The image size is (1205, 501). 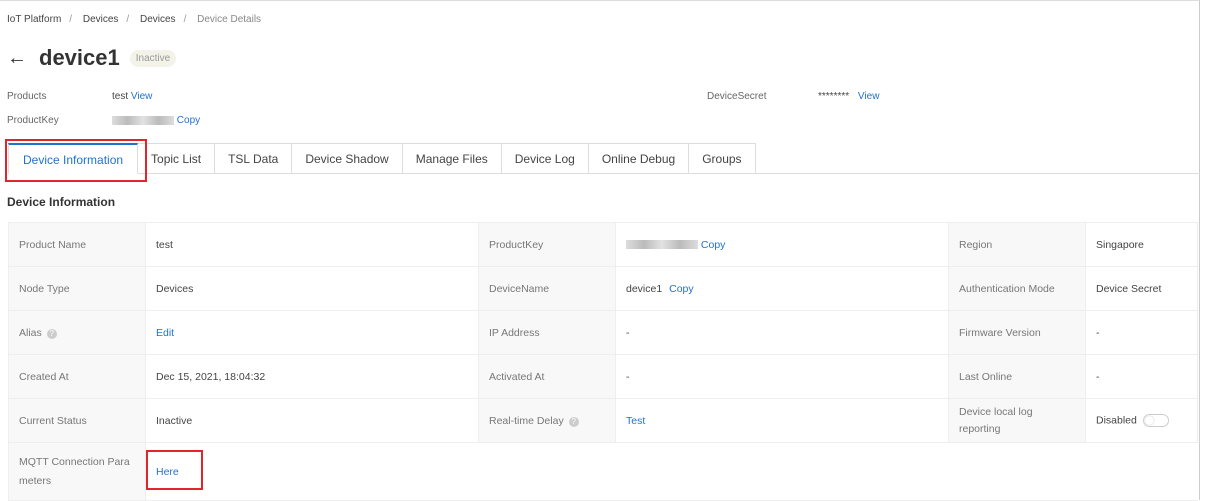 What do you see at coordinates (547, 376) in the screenshot?
I see `label-activated-at: Activated At` at bounding box center [547, 376].